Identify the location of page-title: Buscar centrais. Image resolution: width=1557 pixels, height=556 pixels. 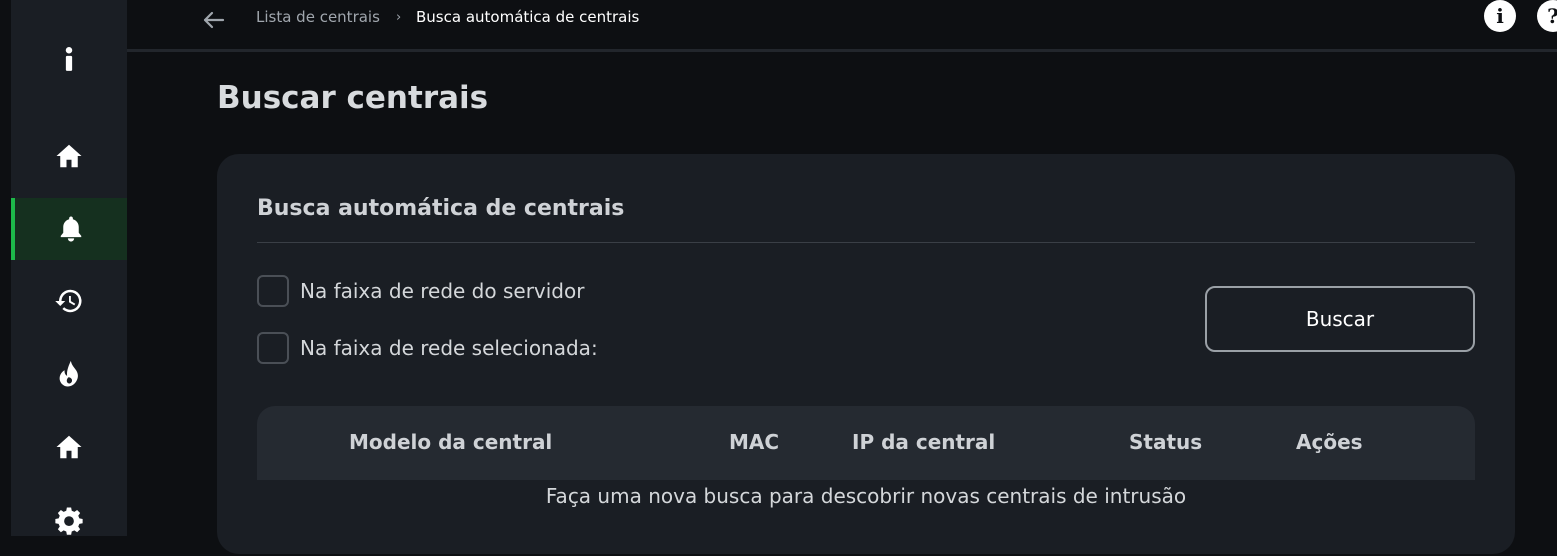
(353, 98).